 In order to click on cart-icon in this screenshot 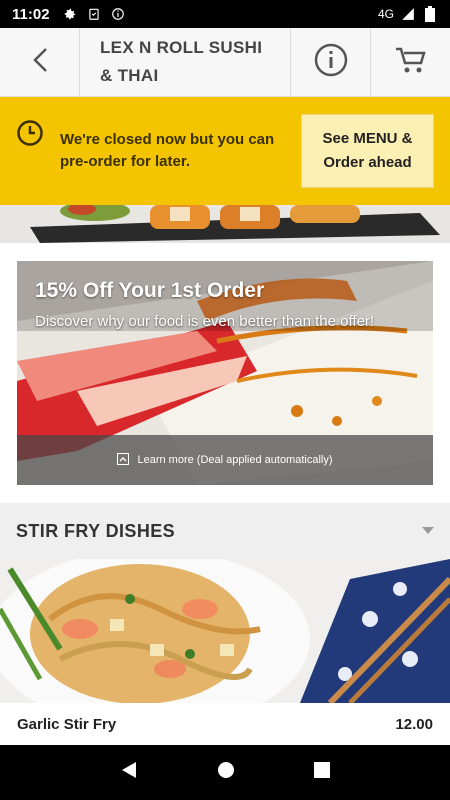, I will do `click(411, 62)`.